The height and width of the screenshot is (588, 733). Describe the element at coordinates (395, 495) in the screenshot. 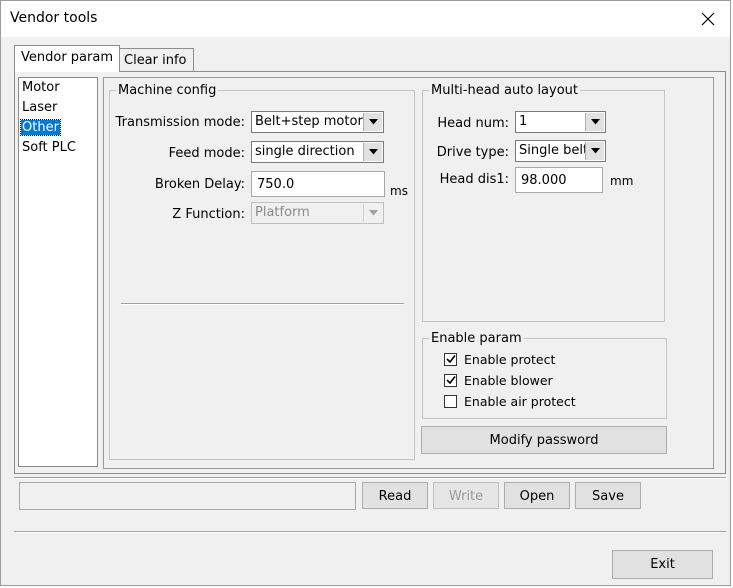

I see `read-button: Read` at that location.